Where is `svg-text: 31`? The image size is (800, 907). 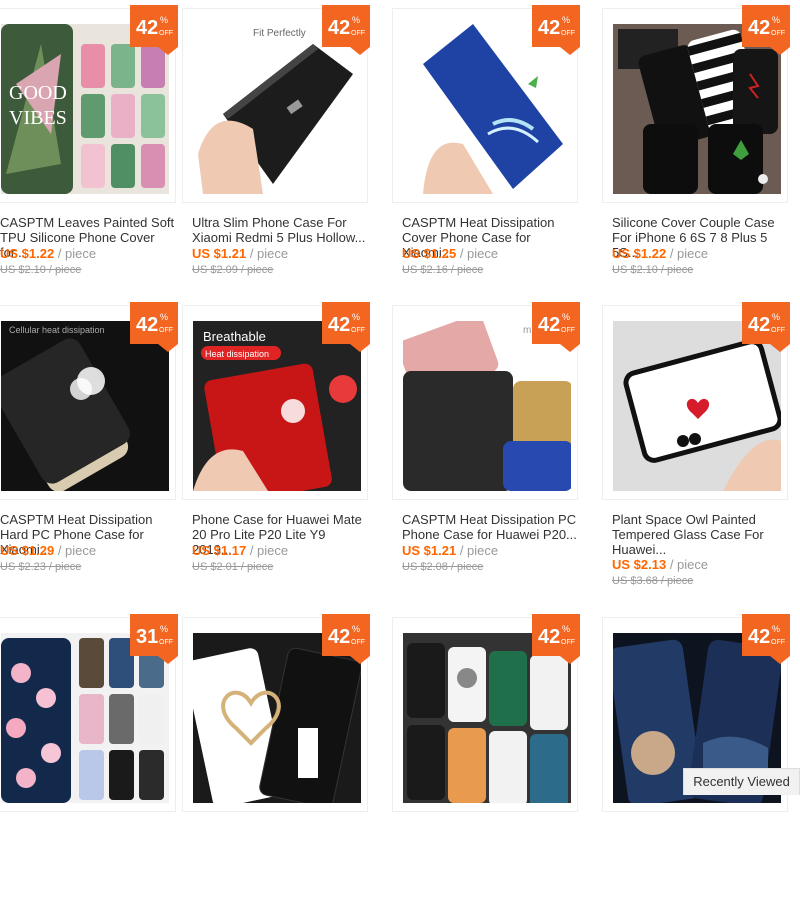 svg-text: 31 is located at coordinates (147, 637).